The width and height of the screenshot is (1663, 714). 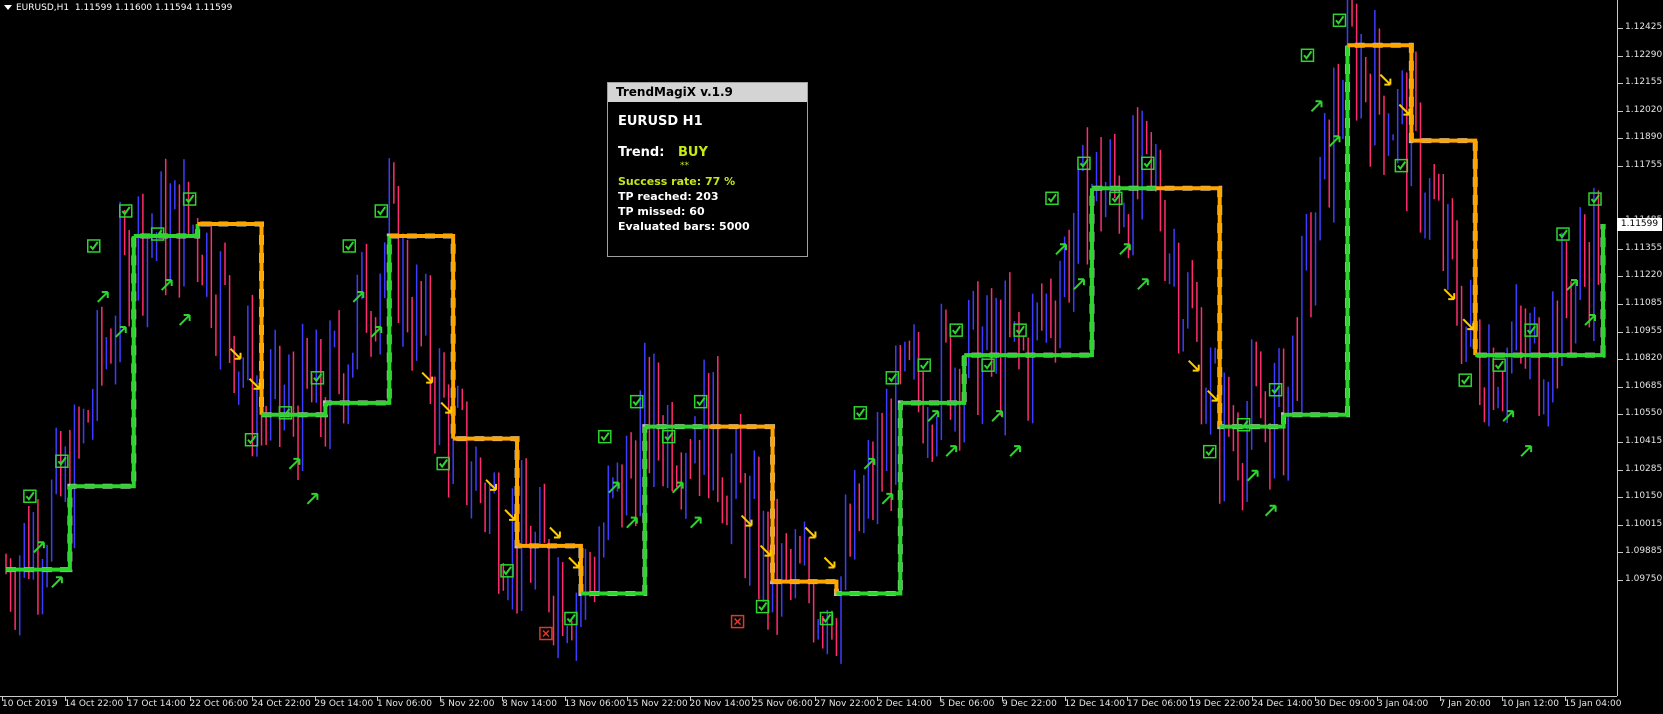 What do you see at coordinates (1345, 704) in the screenshot?
I see `time-label: 30 Dec 09:00` at bounding box center [1345, 704].